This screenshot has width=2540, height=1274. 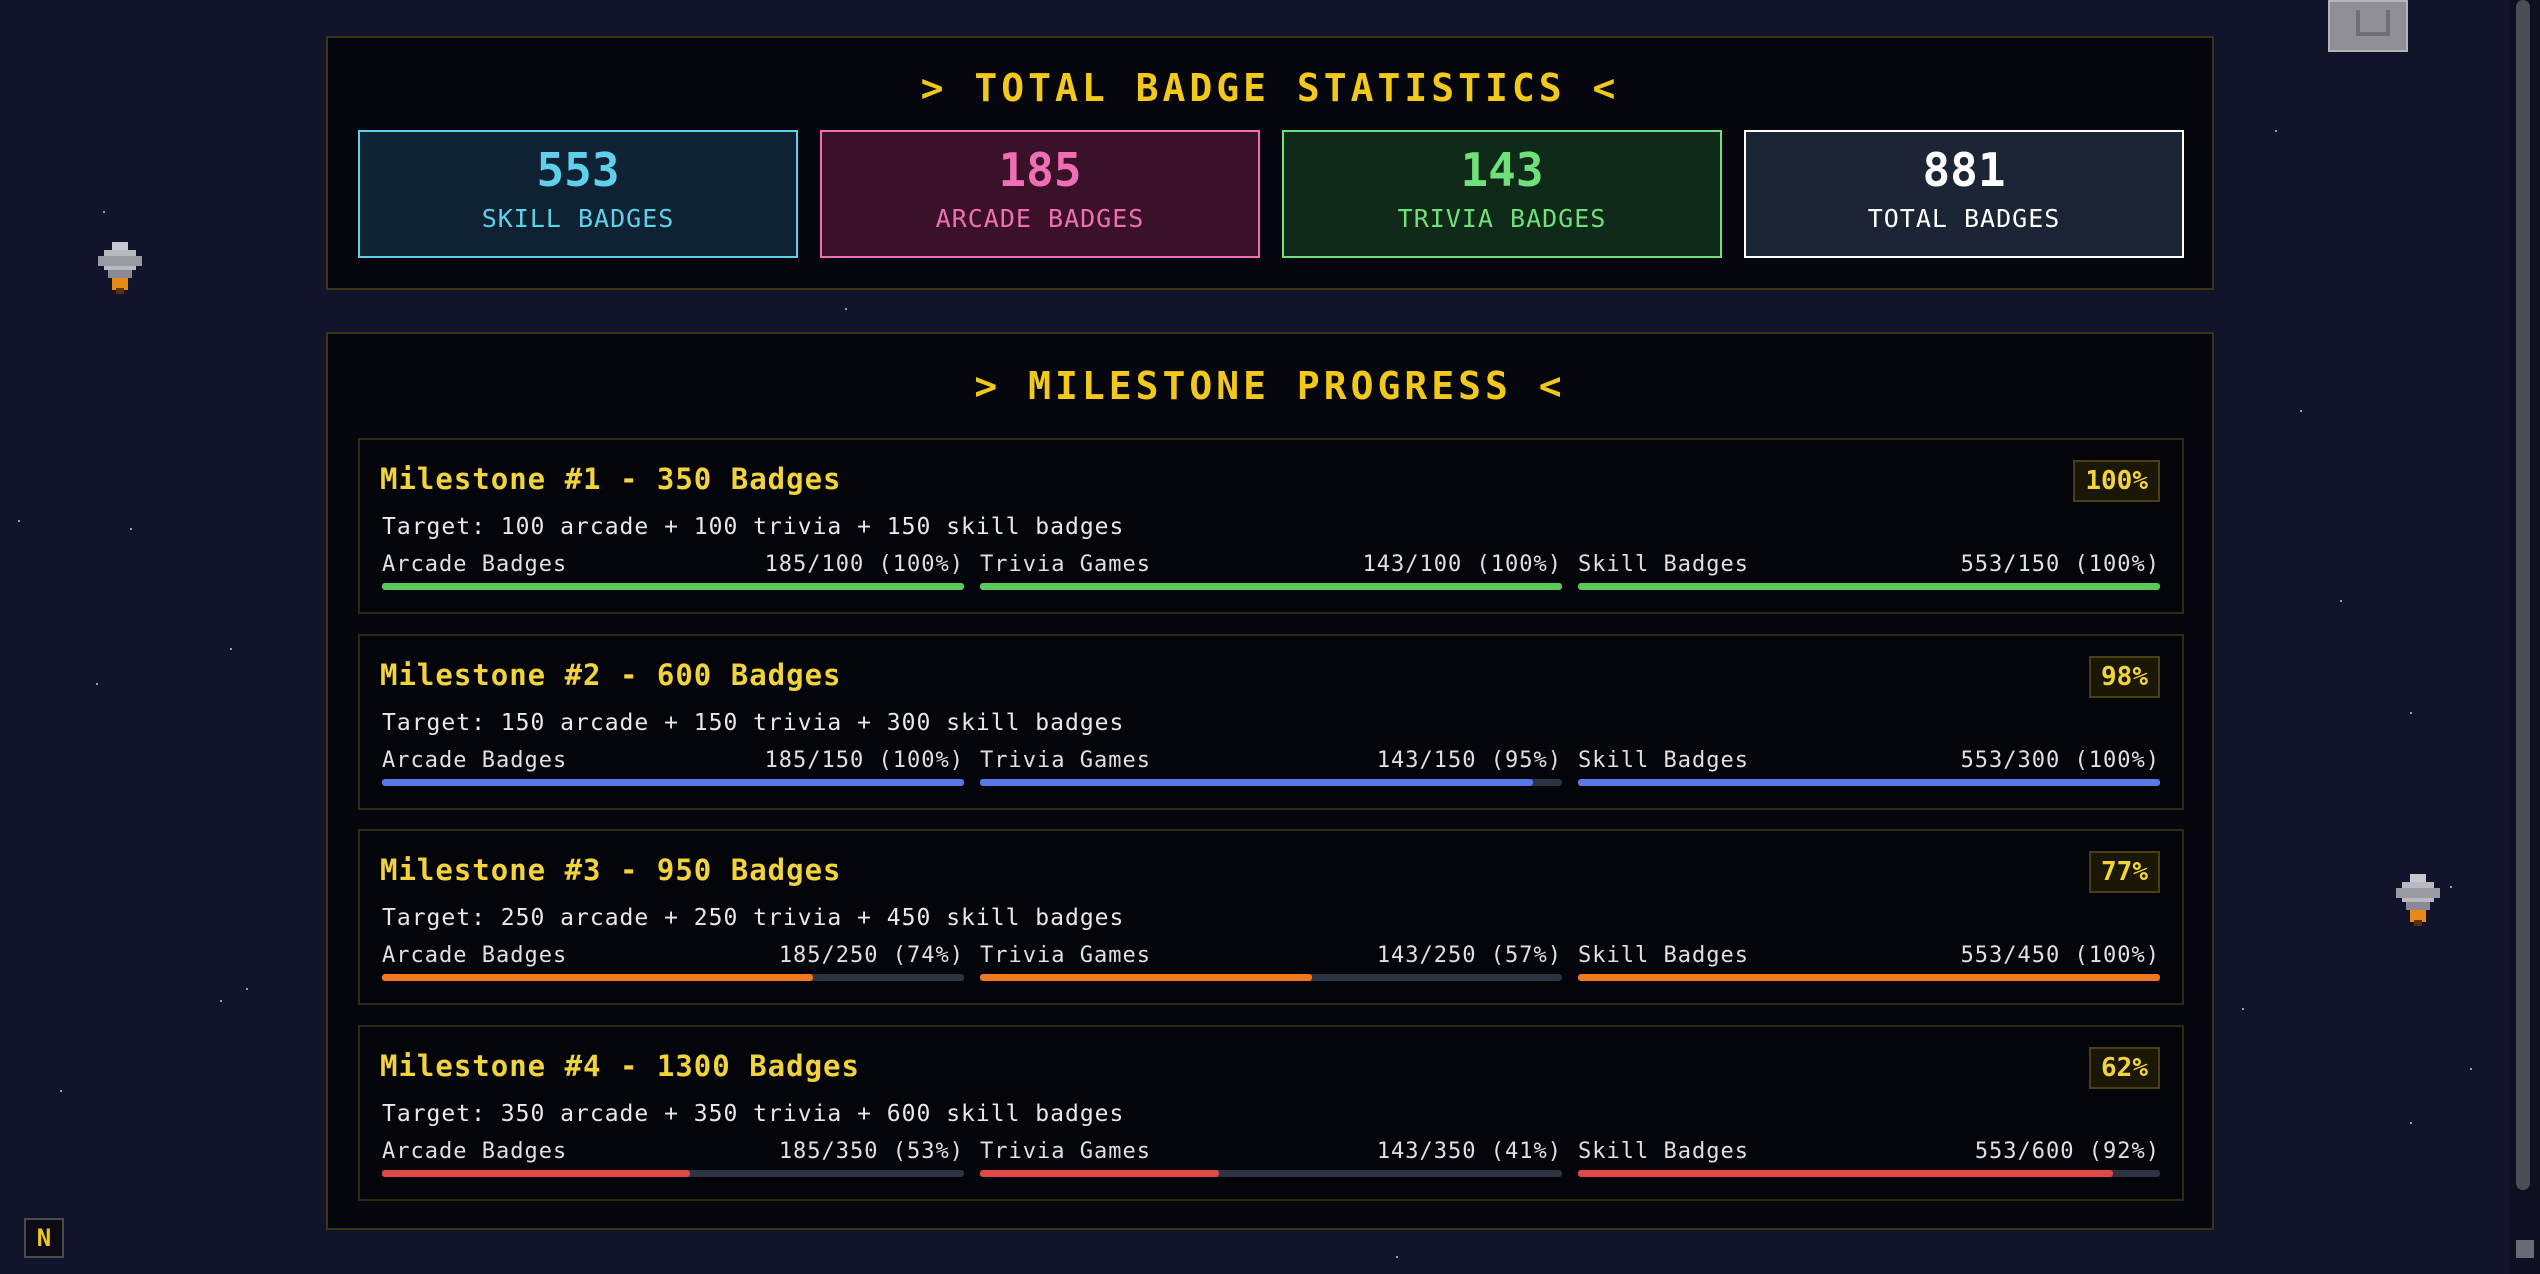 What do you see at coordinates (1964, 218) in the screenshot?
I see `stat-label: TOTAL BADGES` at bounding box center [1964, 218].